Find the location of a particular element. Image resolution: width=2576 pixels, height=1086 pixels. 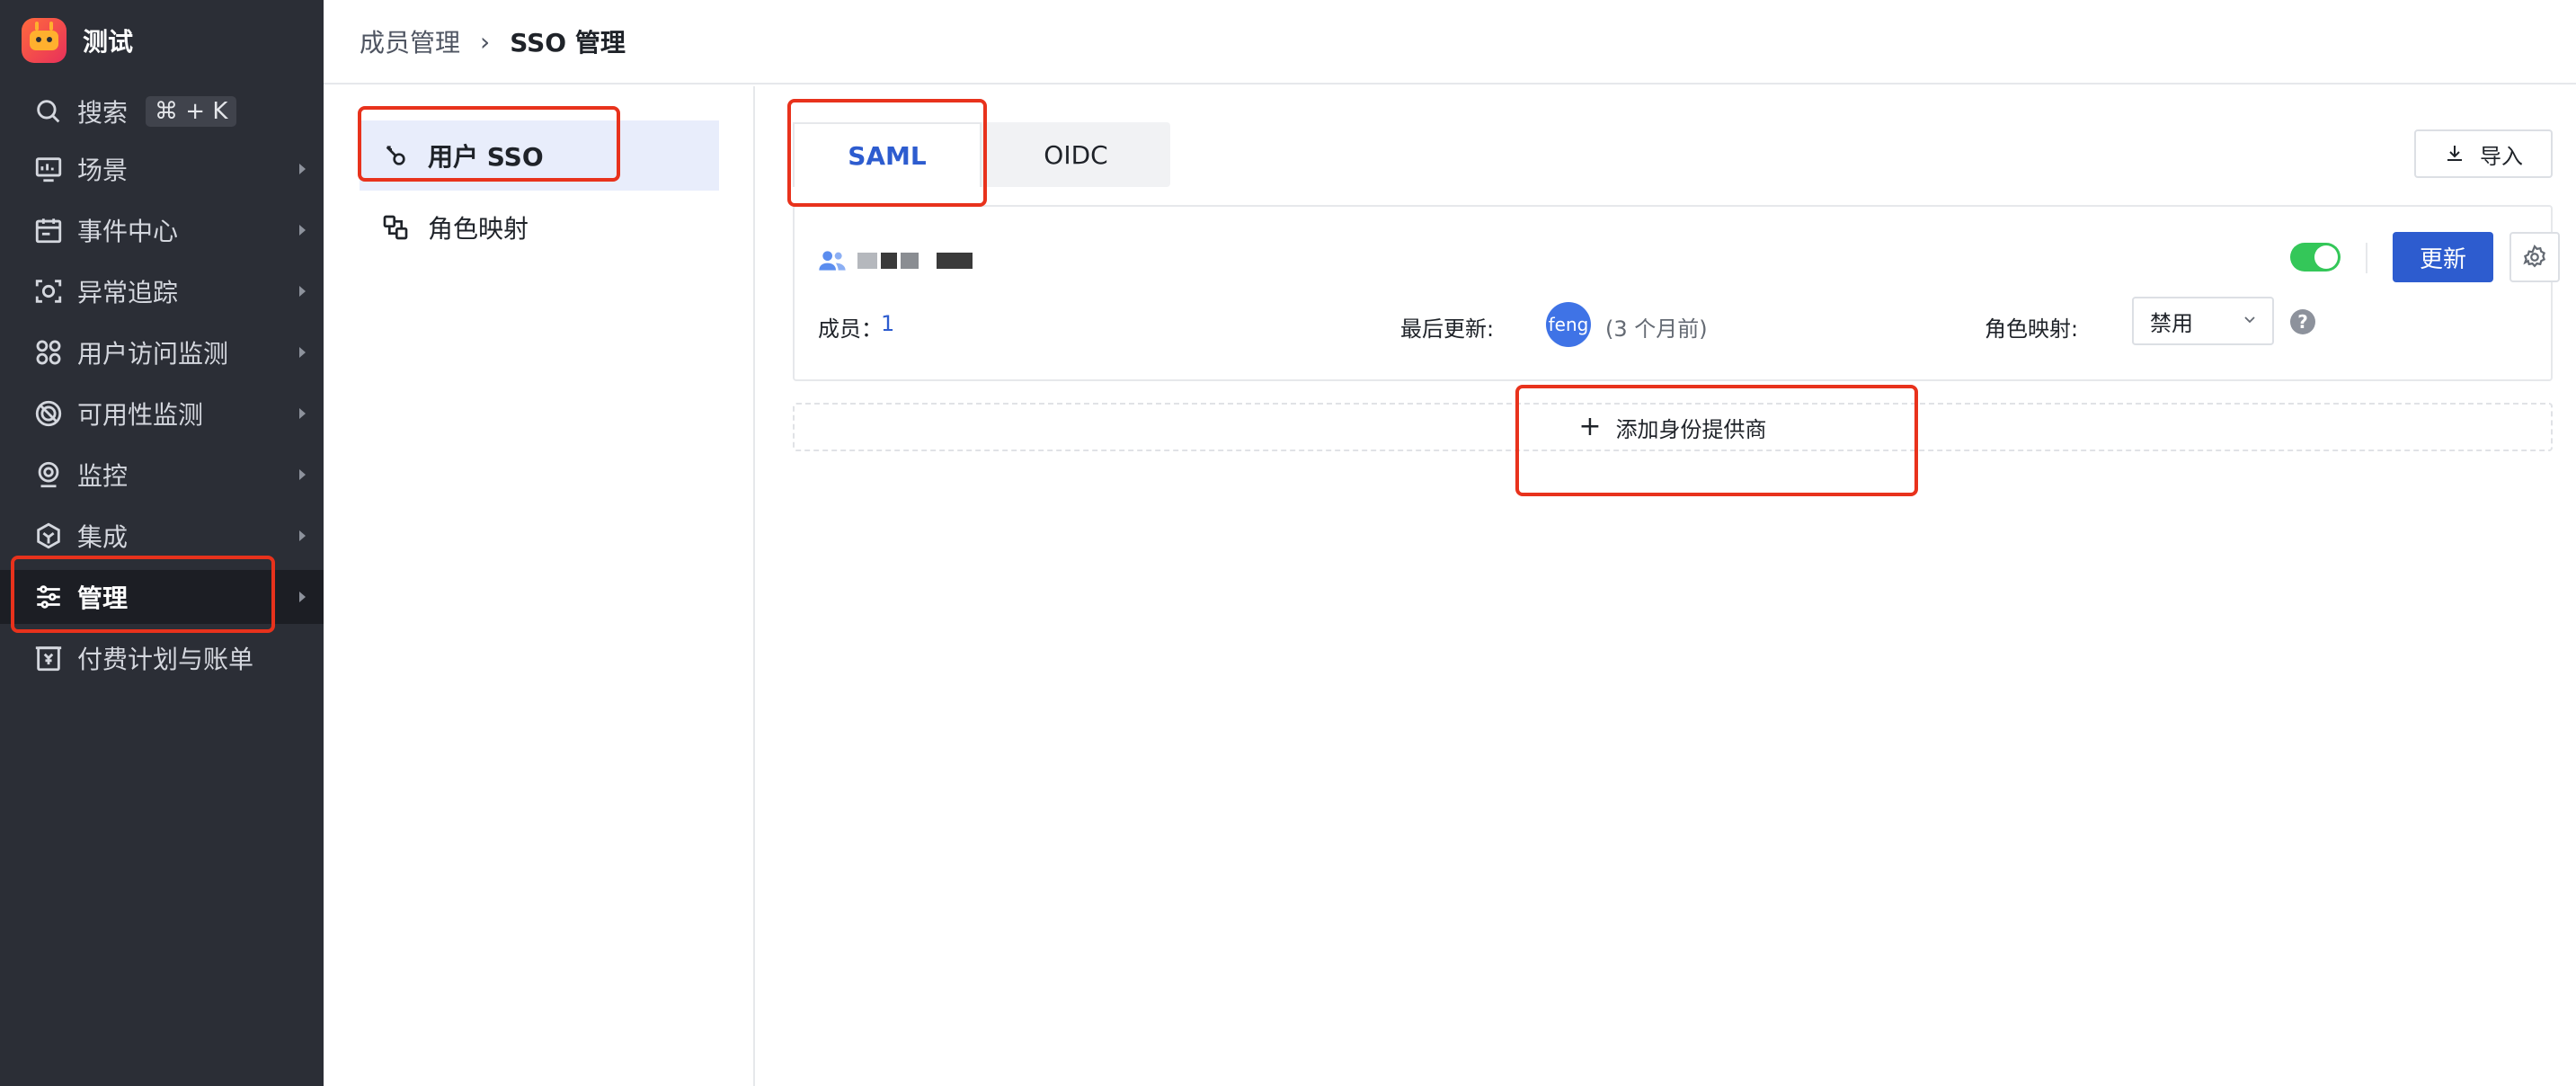

chevron-down-icon is located at coordinates (2249, 320).